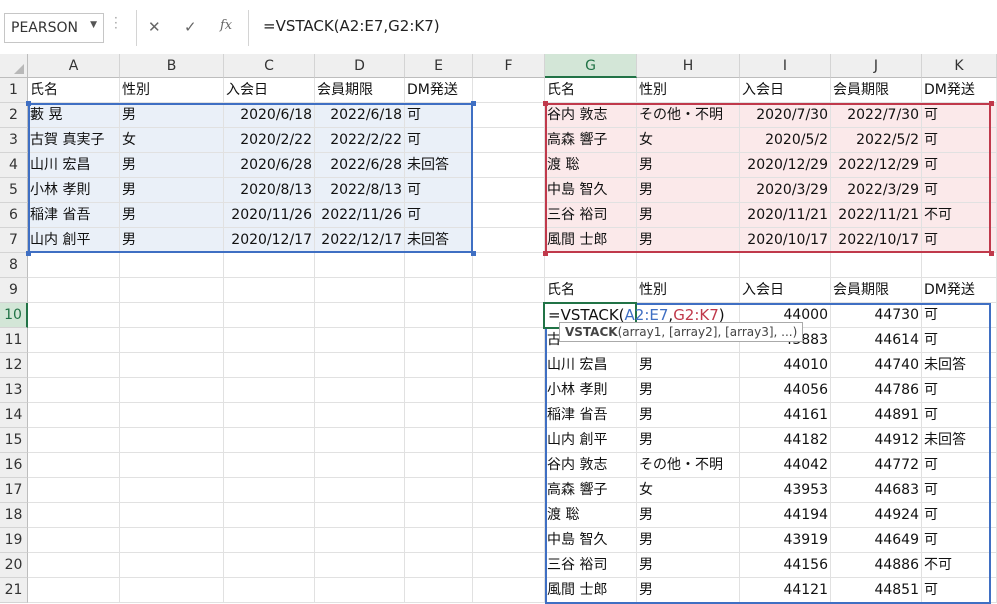 The image size is (997, 604). Describe the element at coordinates (509, 265) in the screenshot. I see `cell-f8` at that location.